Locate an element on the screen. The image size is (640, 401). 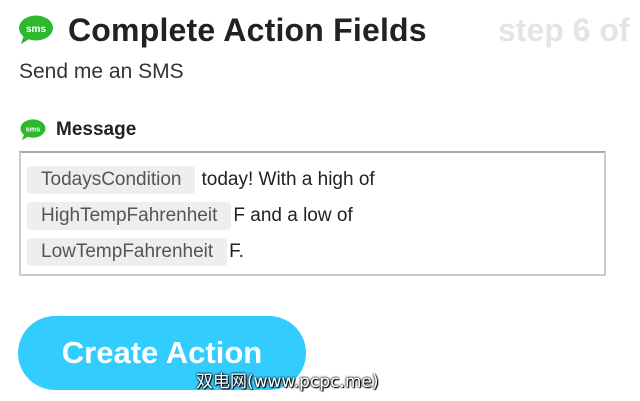
message-text: today! With a high of is located at coordinates (288, 179).